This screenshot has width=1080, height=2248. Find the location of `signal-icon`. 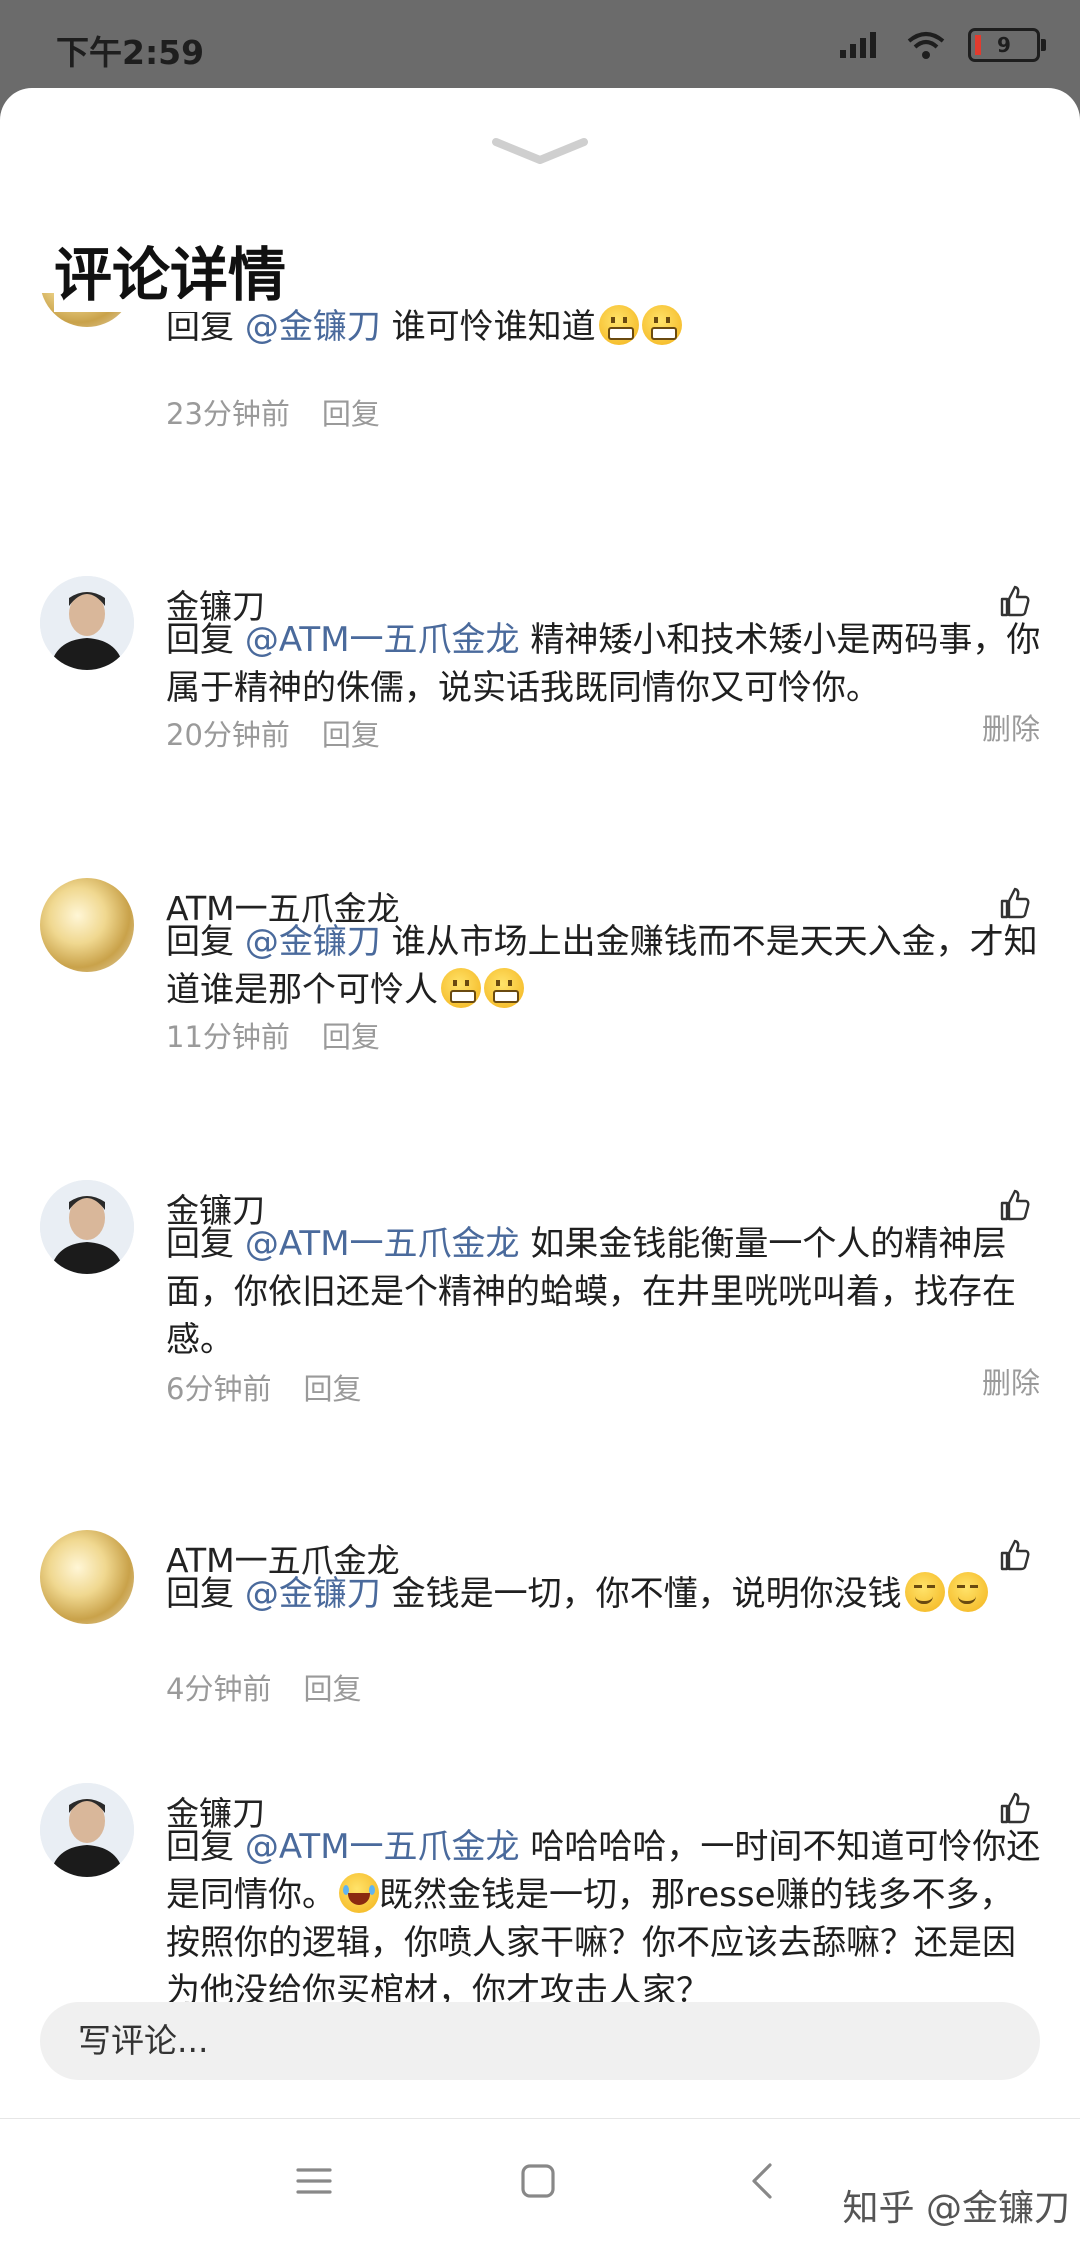

signal-icon is located at coordinates (858, 45).